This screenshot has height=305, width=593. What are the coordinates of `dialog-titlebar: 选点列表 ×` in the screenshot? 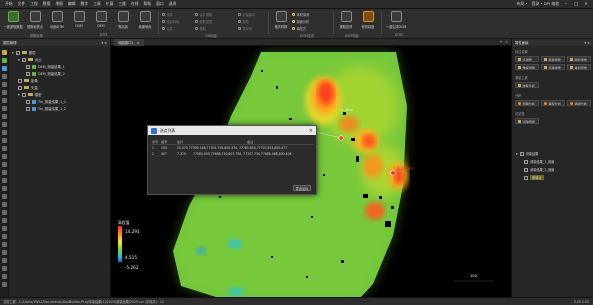 It's located at (232, 130).